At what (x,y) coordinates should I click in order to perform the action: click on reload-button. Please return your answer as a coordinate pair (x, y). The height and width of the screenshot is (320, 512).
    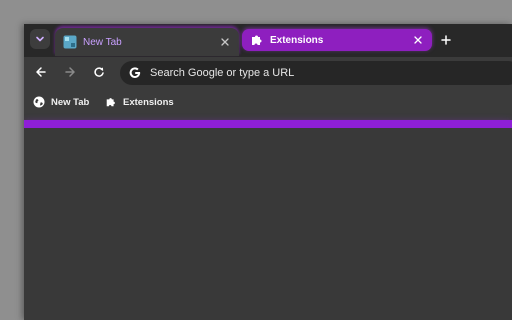
    Looking at the image, I should click on (99, 72).